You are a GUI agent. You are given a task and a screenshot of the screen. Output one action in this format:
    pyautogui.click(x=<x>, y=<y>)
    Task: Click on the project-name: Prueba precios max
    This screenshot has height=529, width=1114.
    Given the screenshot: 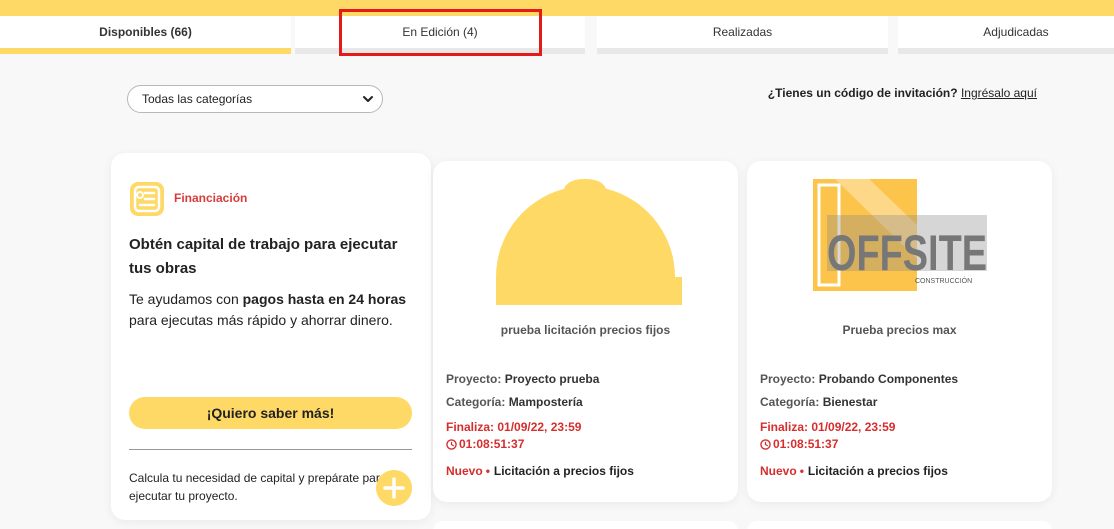 What is the action you would take?
    pyautogui.click(x=899, y=330)
    